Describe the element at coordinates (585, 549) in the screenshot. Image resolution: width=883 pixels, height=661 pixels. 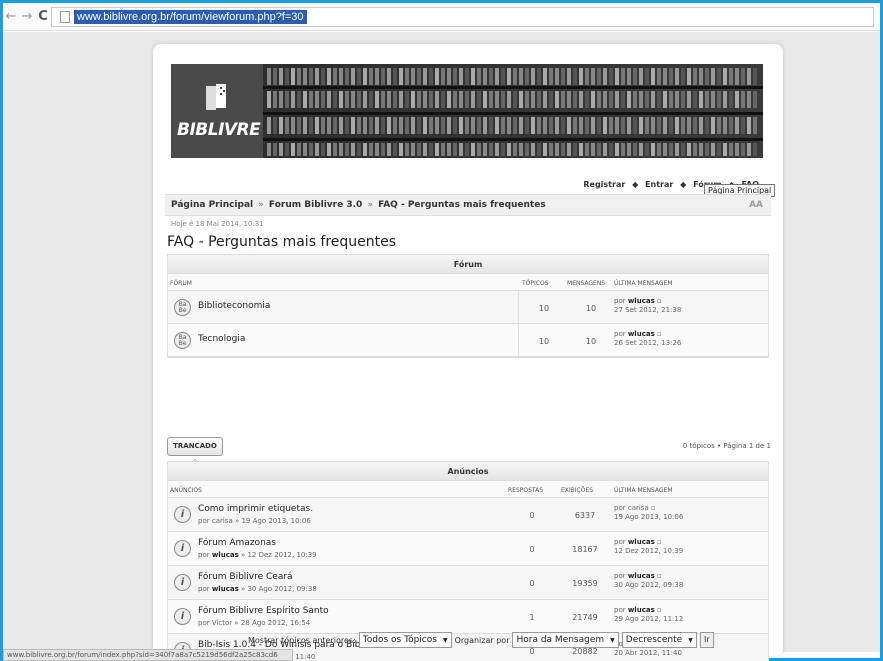
I see `view-count: 18167` at that location.